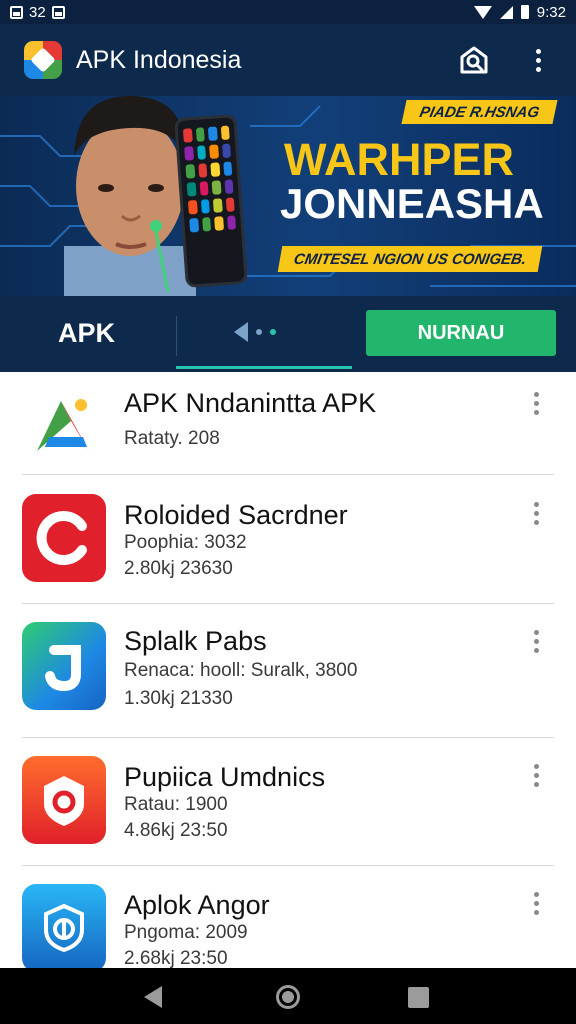 The width and height of the screenshot is (576, 1024). Describe the element at coordinates (288, 474) in the screenshot. I see `divider` at that location.